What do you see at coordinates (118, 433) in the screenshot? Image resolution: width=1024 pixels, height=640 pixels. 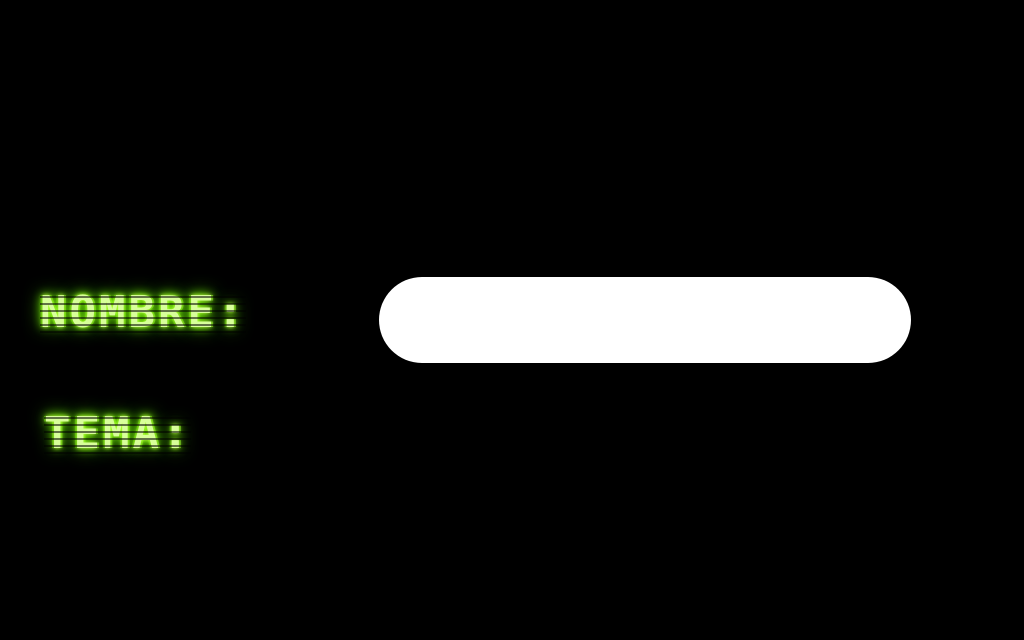 I see `theme-label: TEMA:` at bounding box center [118, 433].